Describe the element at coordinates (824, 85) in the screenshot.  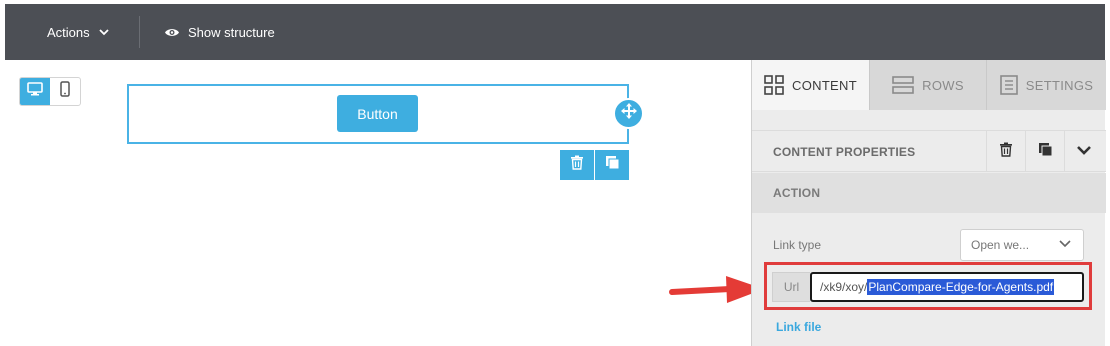
I see `tab-content-label: CONTENT` at that location.